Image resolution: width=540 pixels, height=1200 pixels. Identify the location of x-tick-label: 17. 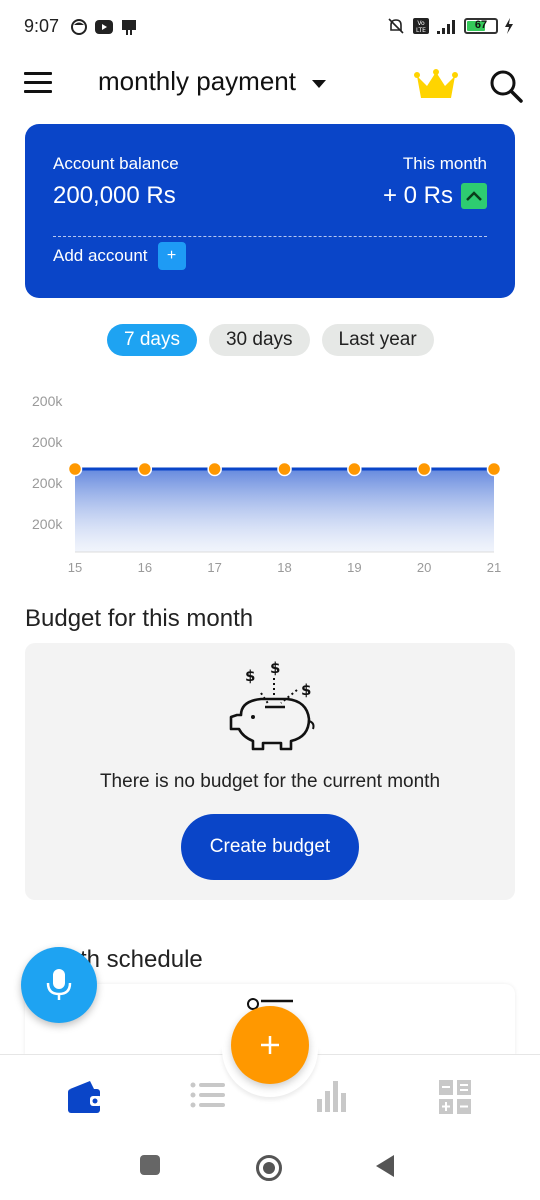
(214, 567).